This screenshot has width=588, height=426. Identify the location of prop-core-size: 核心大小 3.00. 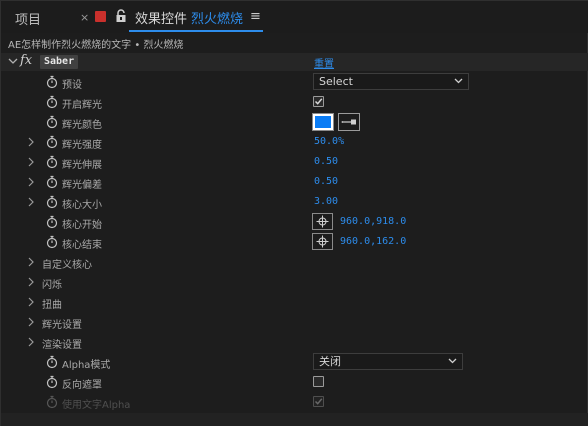
(294, 202).